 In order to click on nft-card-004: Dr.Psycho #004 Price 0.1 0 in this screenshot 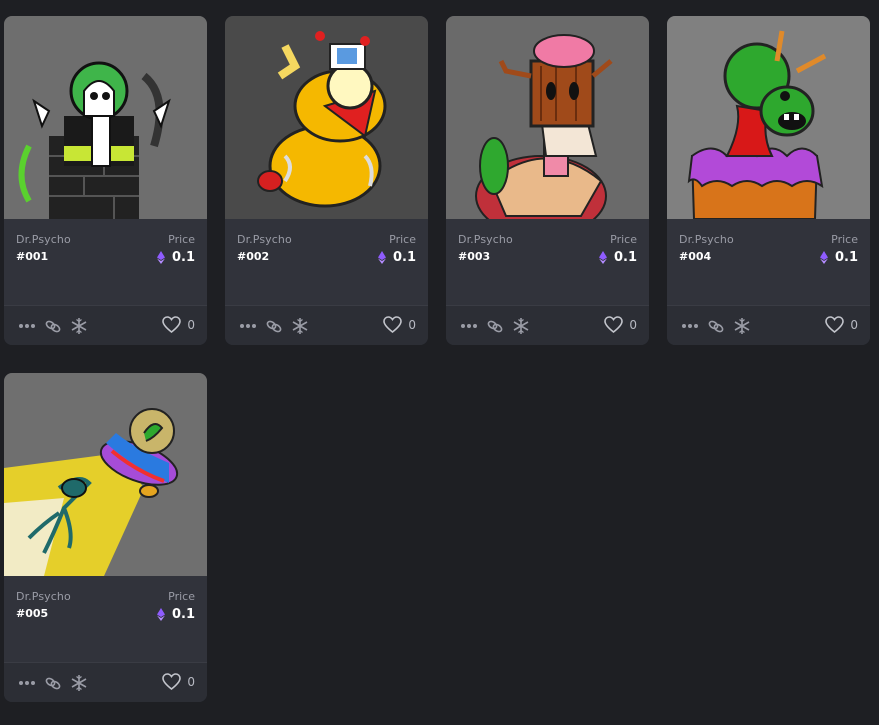, I will do `click(768, 180)`.